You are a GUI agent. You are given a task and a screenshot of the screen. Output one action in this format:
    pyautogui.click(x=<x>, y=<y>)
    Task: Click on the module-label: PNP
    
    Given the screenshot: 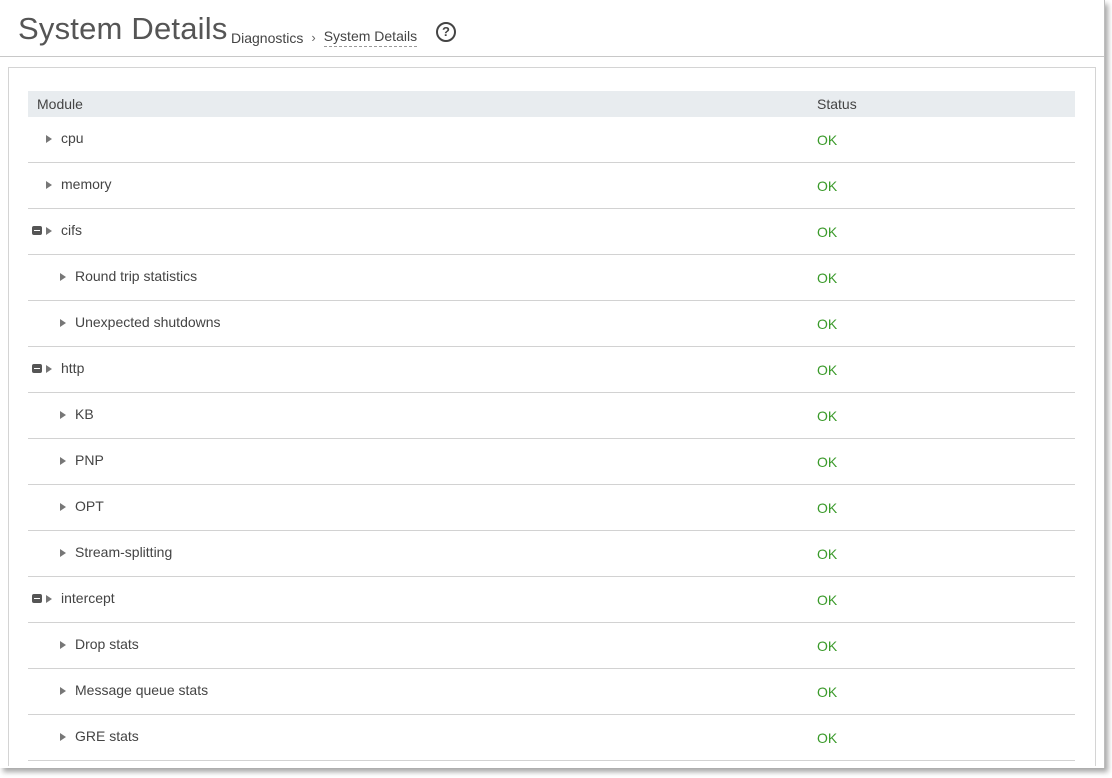 What is the action you would take?
    pyautogui.click(x=89, y=460)
    